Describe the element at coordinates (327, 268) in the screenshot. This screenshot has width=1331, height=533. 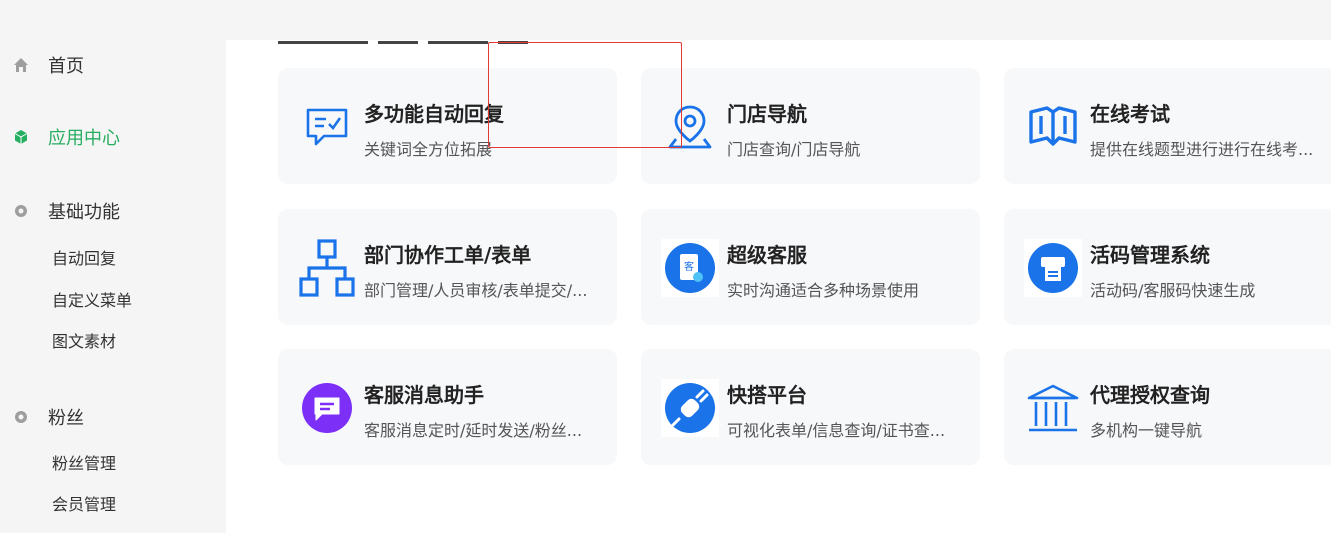
I see `org-chart-icon` at that location.